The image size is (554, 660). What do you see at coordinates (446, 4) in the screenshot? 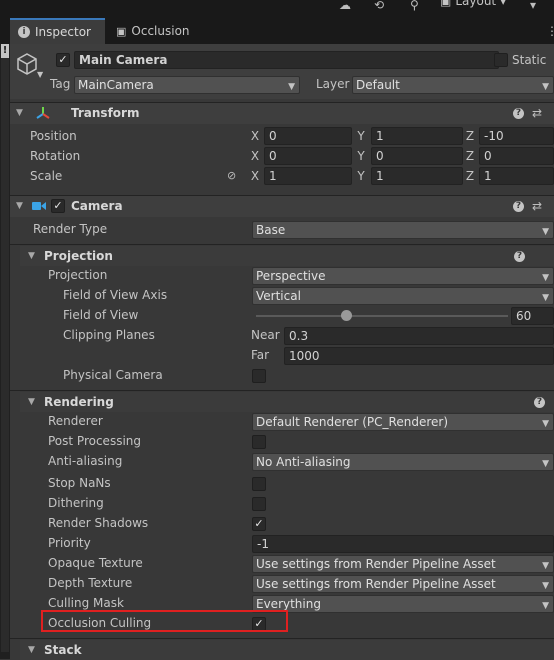
I see `layout-icon: ▣` at bounding box center [446, 4].